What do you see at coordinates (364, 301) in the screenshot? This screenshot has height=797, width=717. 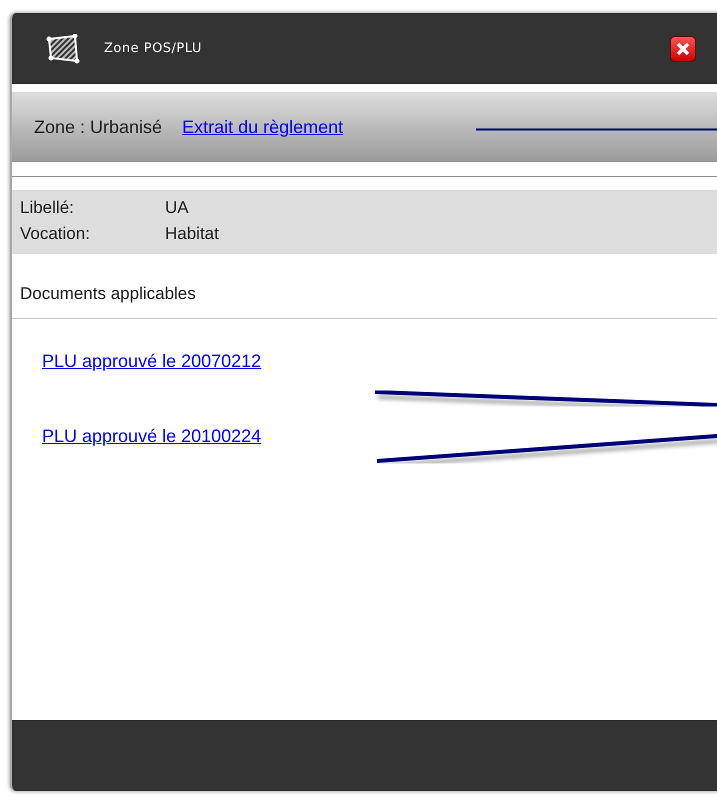 I see `section-heading: Documents applicables` at bounding box center [364, 301].